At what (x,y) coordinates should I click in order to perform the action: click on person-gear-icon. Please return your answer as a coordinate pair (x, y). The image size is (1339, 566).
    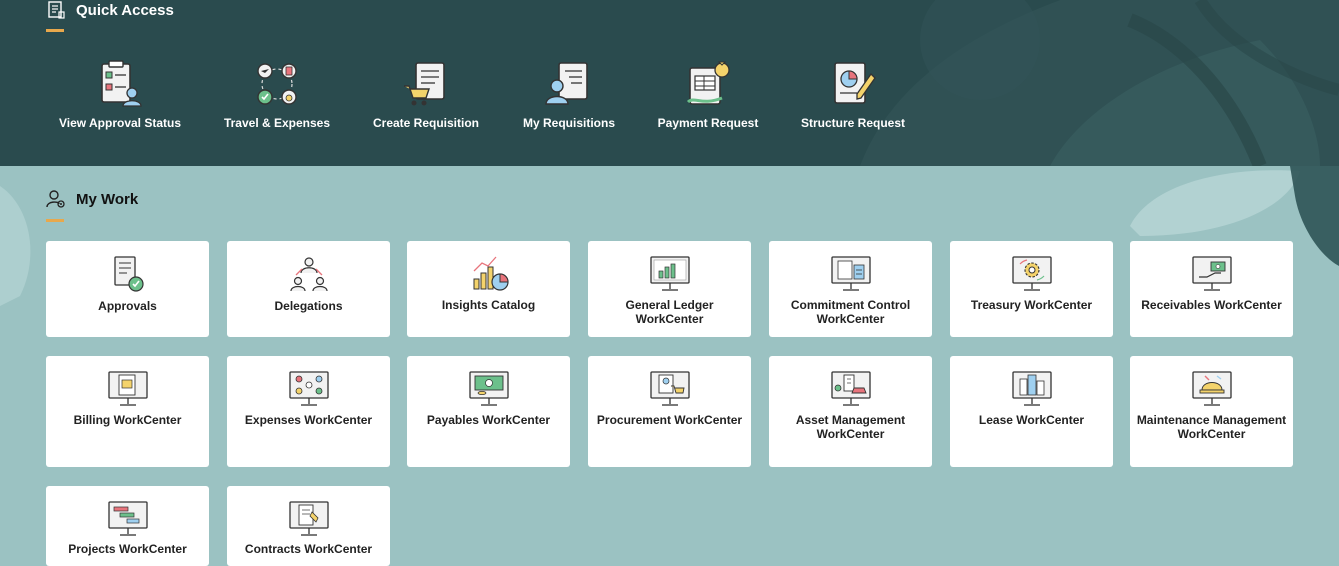
    Looking at the image, I should click on (55, 199).